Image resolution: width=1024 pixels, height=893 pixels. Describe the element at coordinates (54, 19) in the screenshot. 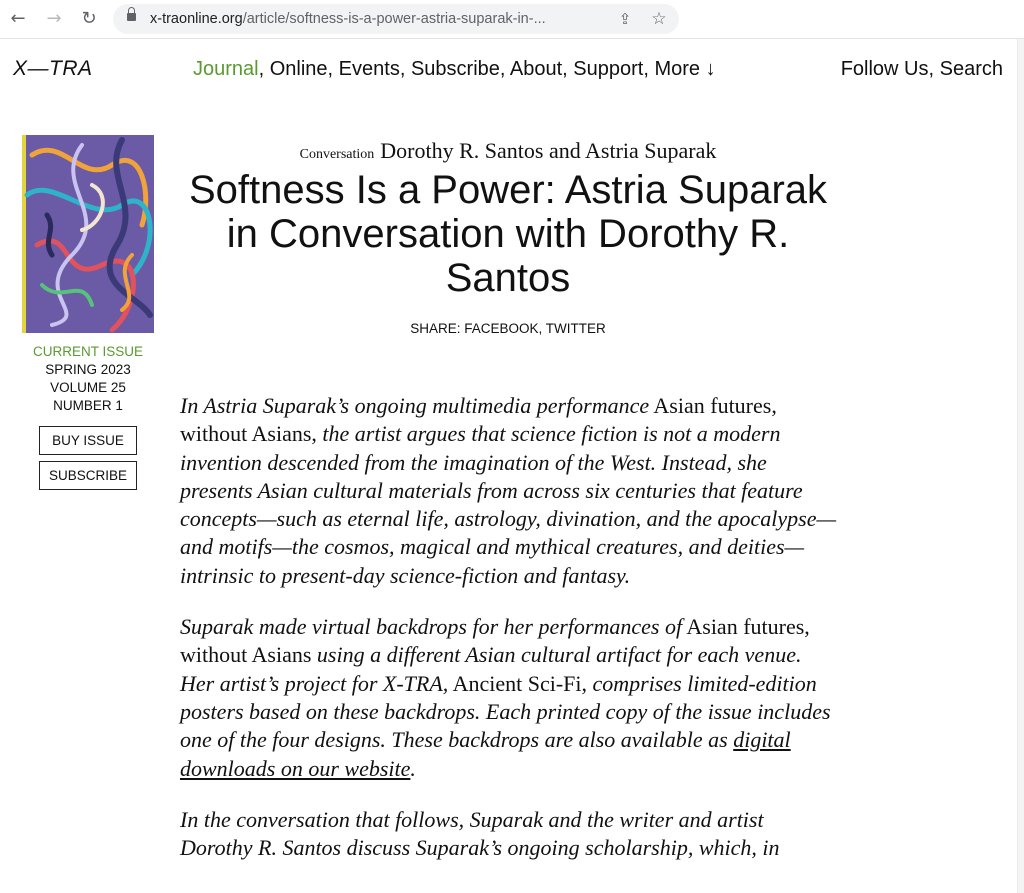

I see `arrow-right-icon: →` at that location.